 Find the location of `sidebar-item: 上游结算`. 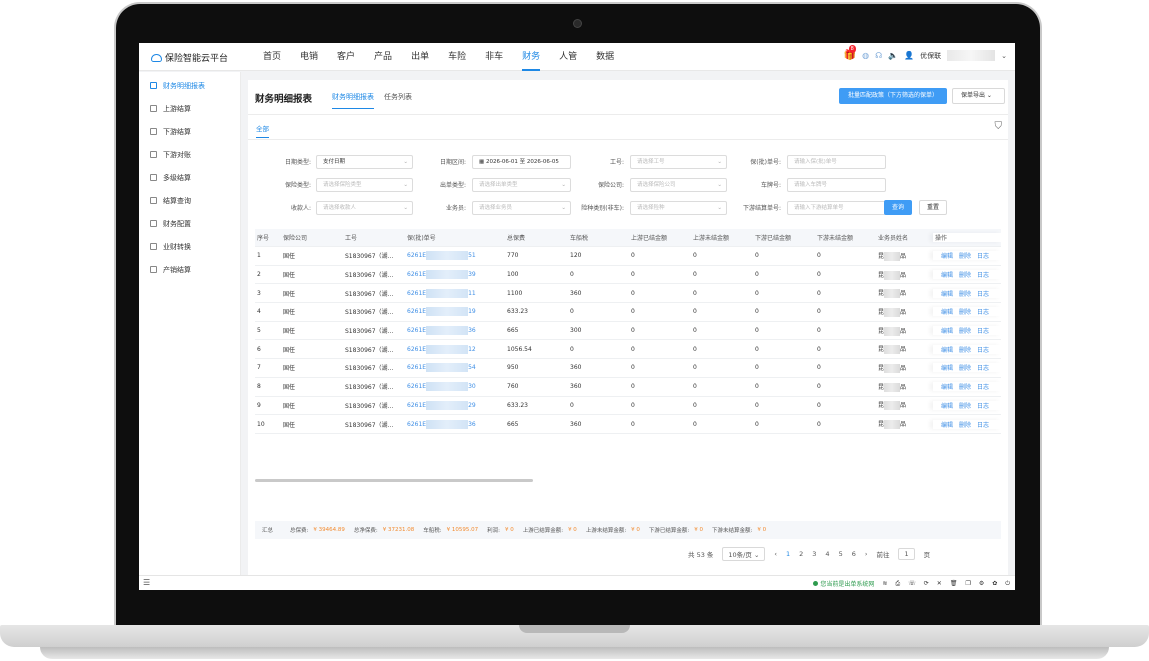

sidebar-item: 上游结算 is located at coordinates (189, 108).